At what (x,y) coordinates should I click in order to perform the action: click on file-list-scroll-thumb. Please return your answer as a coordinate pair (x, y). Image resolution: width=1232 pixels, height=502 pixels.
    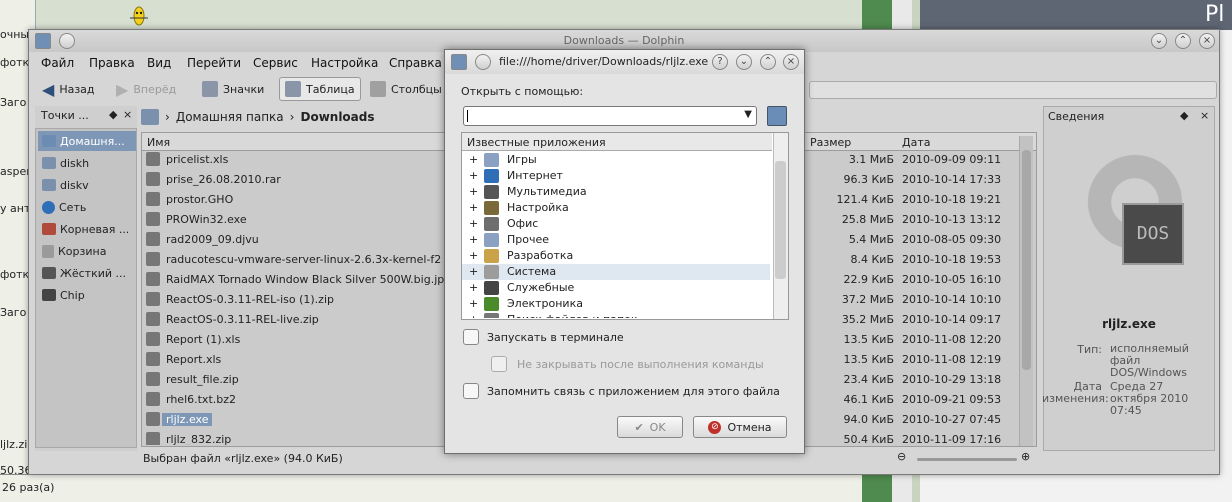
    Looking at the image, I should click on (1026, 260).